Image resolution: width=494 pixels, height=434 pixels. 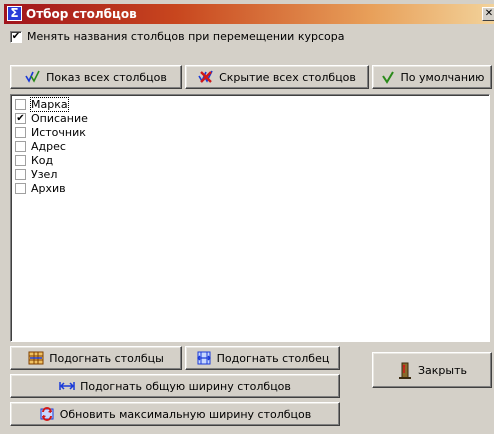 I want to click on list-item: Узел, so click(x=245, y=175).